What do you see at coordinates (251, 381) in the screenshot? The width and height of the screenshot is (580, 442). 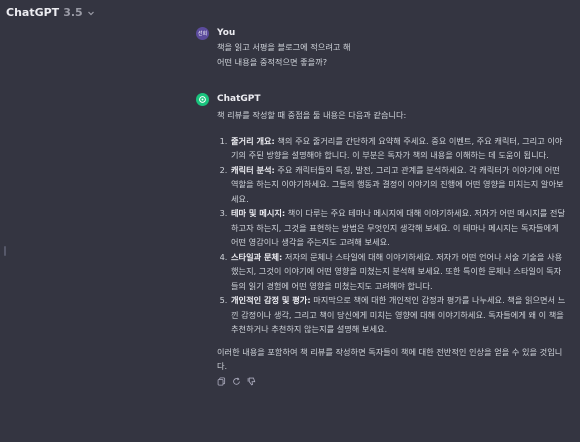 I see `thumbs-down-icon` at bounding box center [251, 381].